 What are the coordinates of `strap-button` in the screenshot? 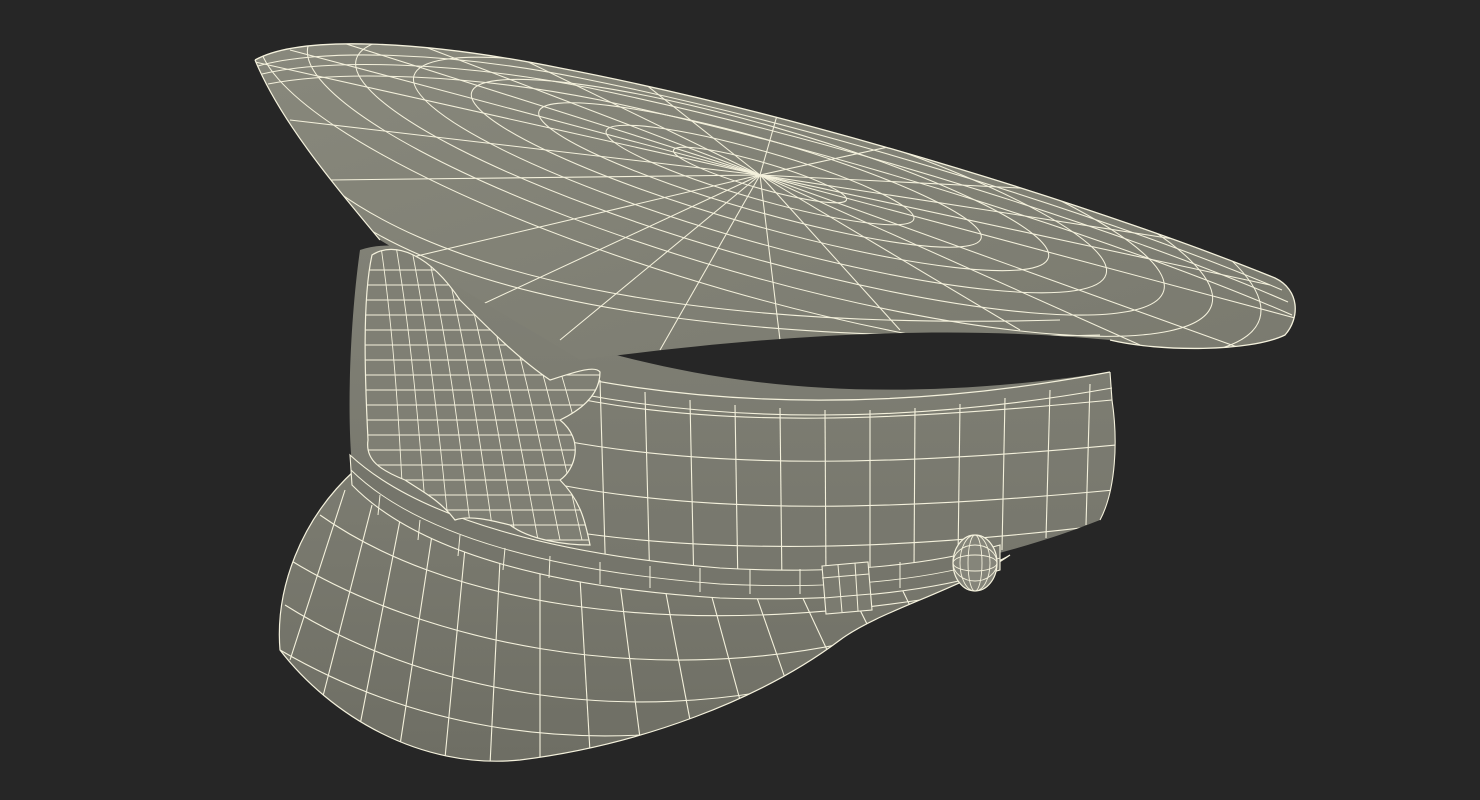 It's located at (975, 563).